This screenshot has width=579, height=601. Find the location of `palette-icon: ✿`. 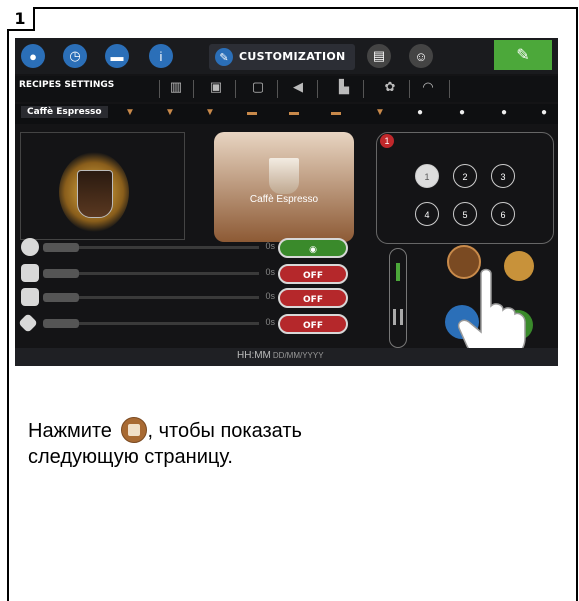

palette-icon: ✿ is located at coordinates (390, 89).